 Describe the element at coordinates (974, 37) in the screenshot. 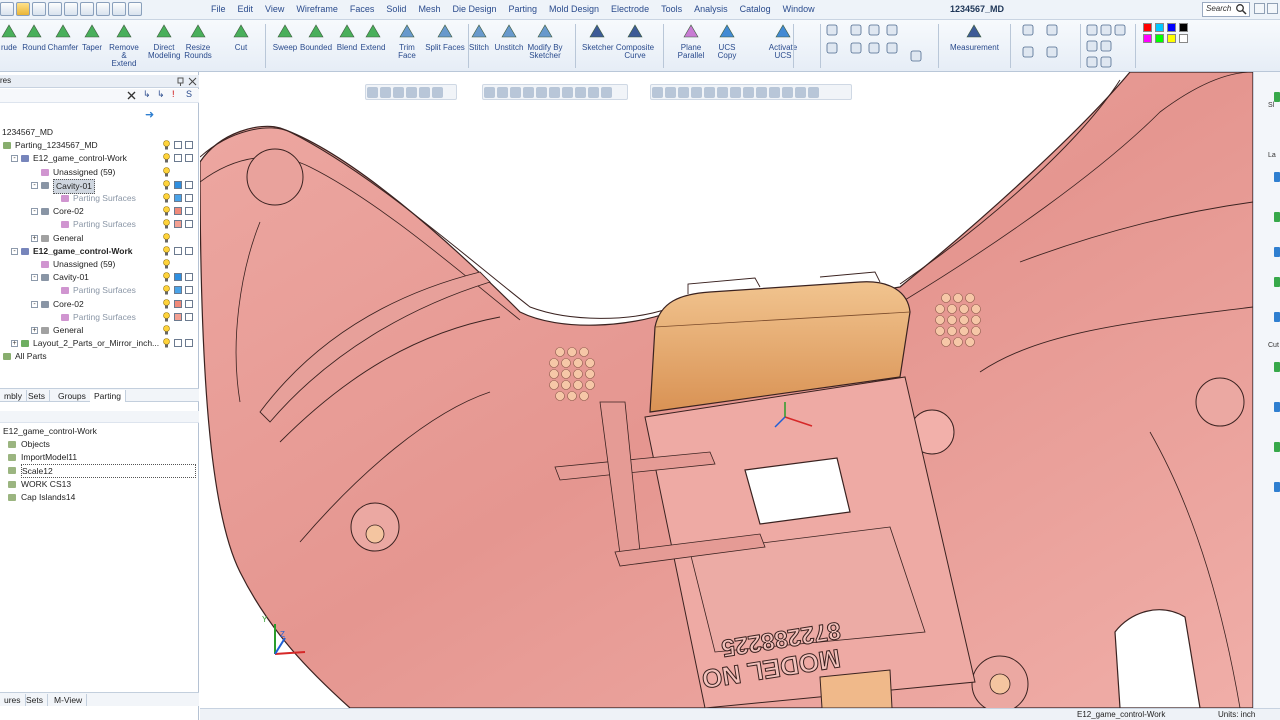

I see `measurement-button: Measurement` at that location.